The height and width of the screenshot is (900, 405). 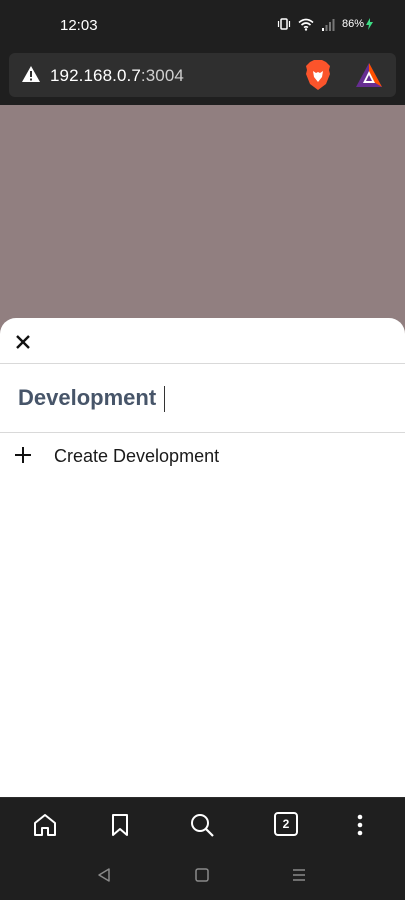 I want to click on not-secure-warning-icon, so click(x=31, y=76).